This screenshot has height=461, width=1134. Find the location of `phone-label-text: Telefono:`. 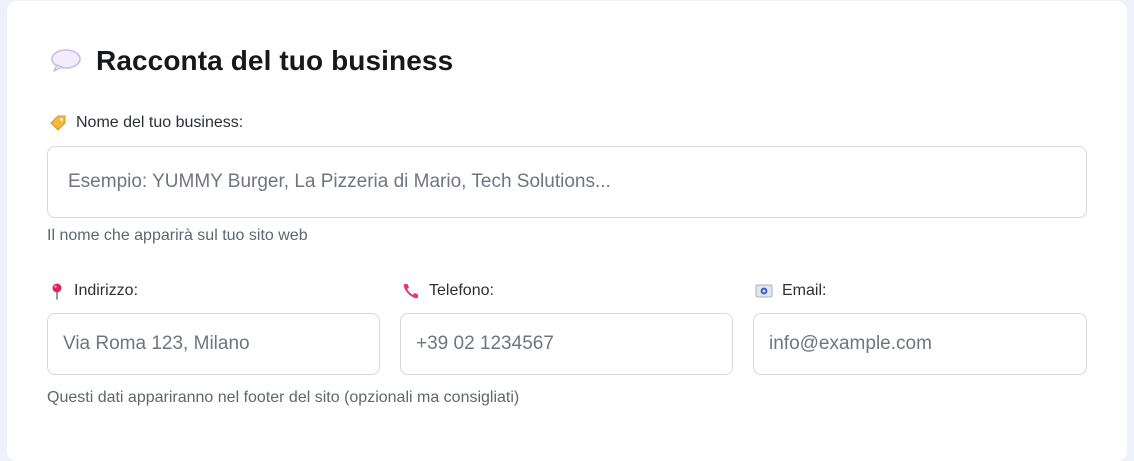

phone-label-text: Telefono: is located at coordinates (461, 290).